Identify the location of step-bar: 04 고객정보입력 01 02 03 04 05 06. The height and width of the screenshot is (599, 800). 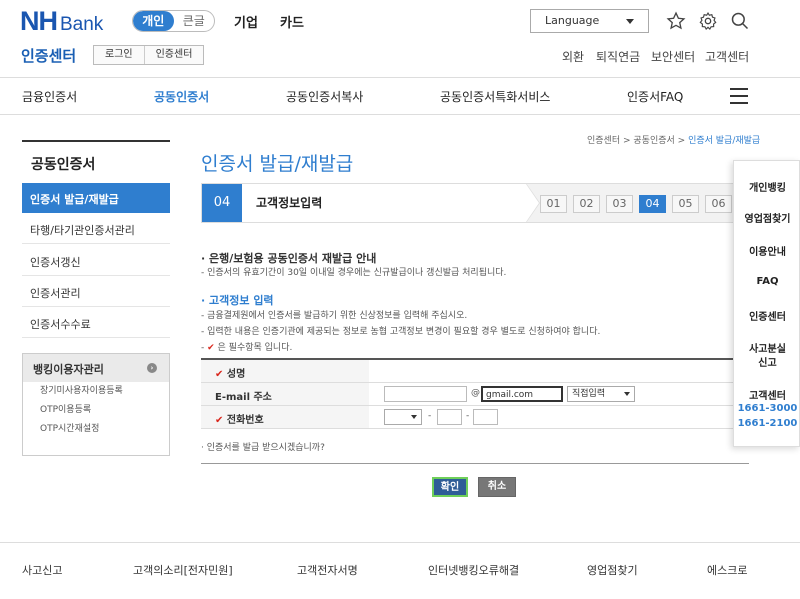
(468, 203).